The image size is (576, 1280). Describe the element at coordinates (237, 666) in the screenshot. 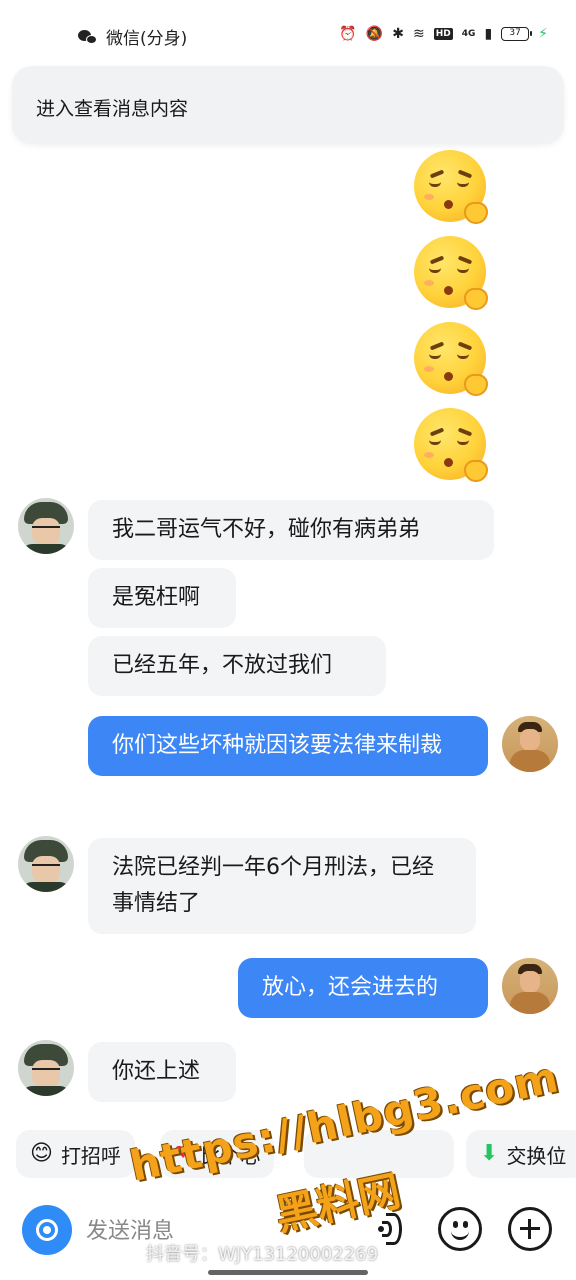

I see `incoming-message: 已经五年，不放过我们` at that location.